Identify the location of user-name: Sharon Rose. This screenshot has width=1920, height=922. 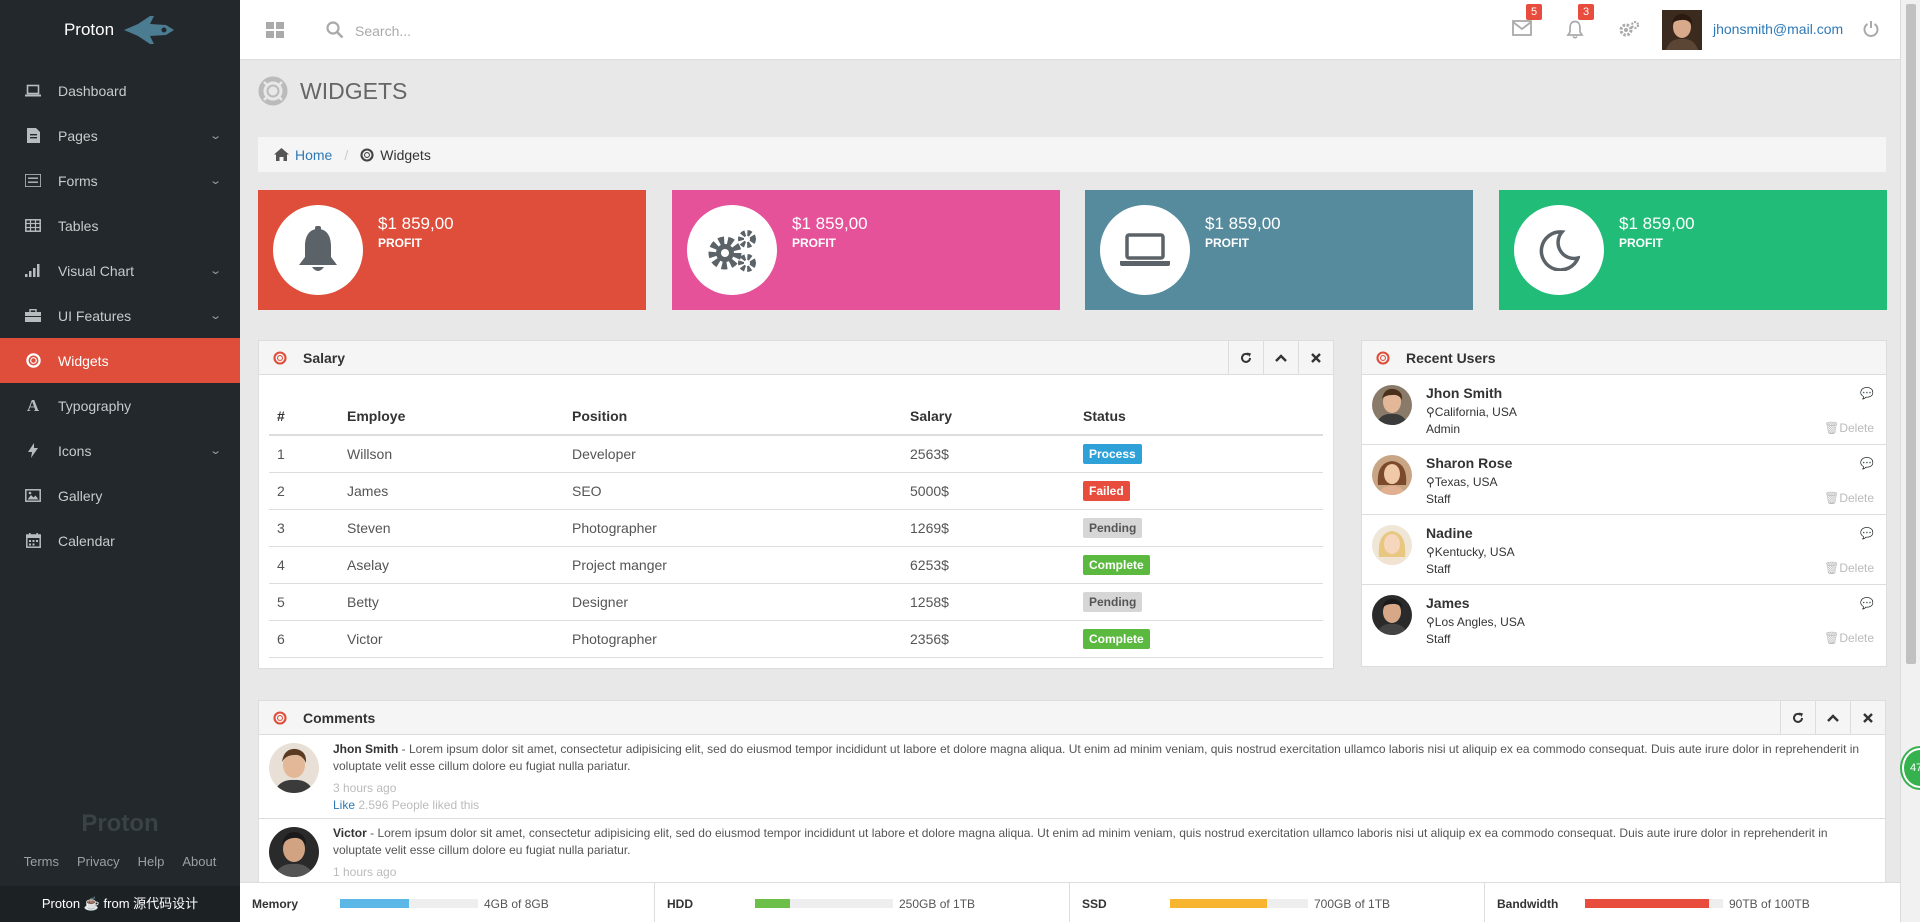
(1469, 463).